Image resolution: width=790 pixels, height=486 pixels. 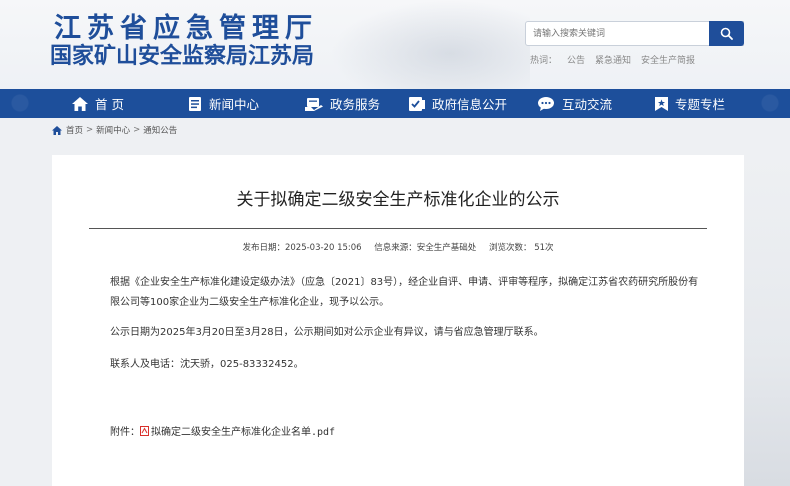 What do you see at coordinates (144, 430) in the screenshot?
I see `pdf-icon` at bounding box center [144, 430].